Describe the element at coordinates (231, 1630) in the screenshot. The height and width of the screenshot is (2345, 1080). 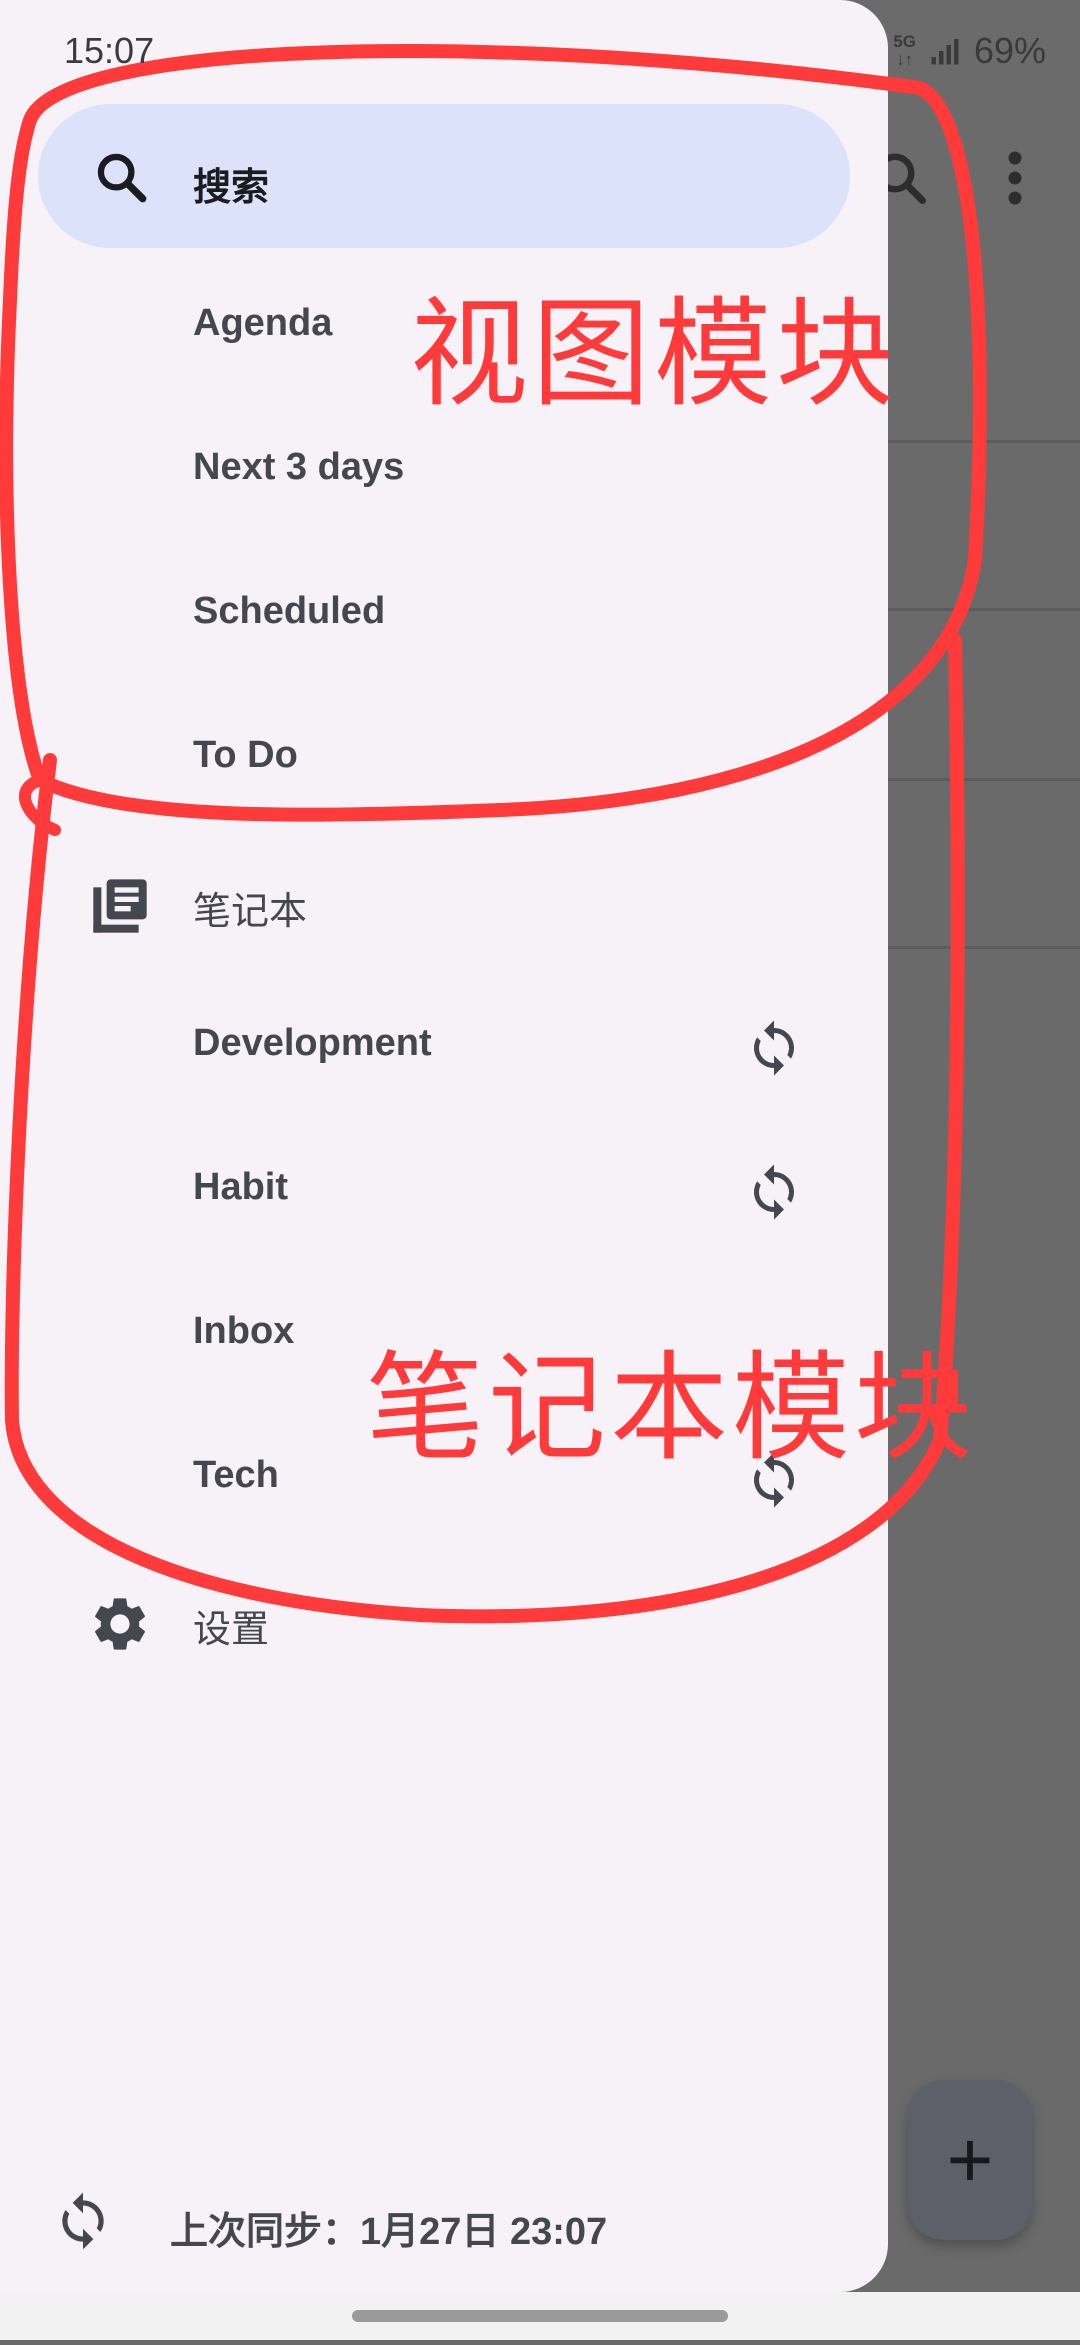
I see `settings-label: 设置` at that location.